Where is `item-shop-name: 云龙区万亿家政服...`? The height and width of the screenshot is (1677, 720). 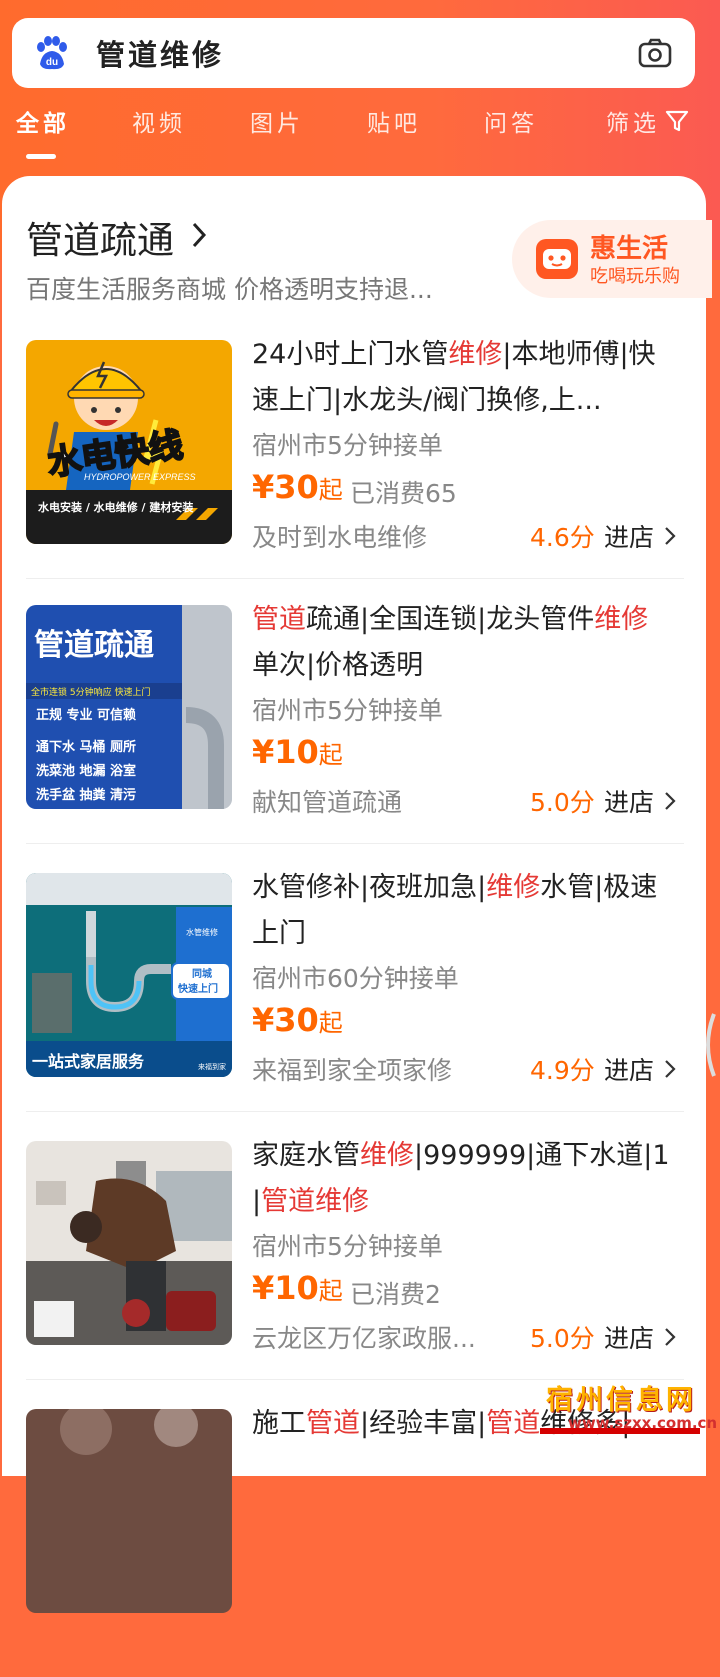 item-shop-name: 云龙区万亿家政服... is located at coordinates (364, 1337).